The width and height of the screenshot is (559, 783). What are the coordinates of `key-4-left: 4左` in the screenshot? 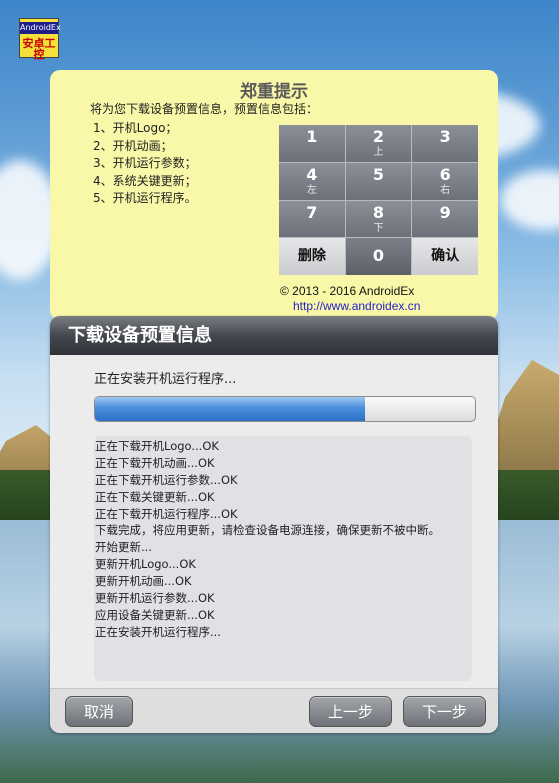 It's located at (312, 181).